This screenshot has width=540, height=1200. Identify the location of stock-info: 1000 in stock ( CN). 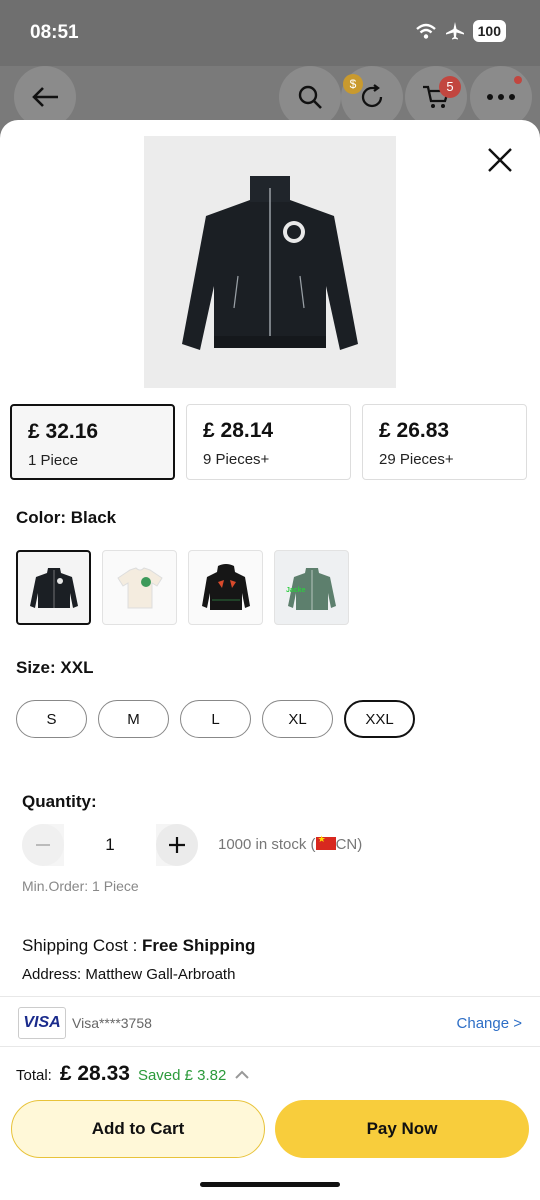
(290, 843).